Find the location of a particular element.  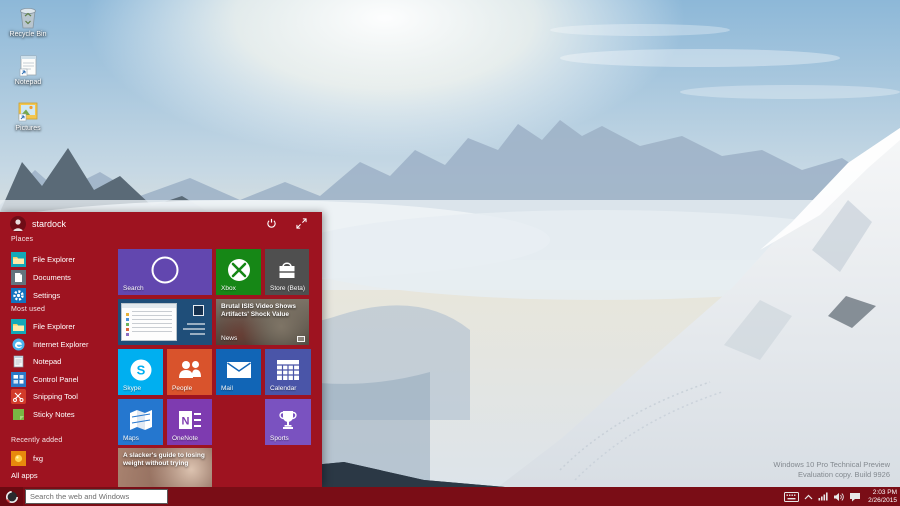

section-label-recently-added: Recently added is located at coordinates (37, 440).